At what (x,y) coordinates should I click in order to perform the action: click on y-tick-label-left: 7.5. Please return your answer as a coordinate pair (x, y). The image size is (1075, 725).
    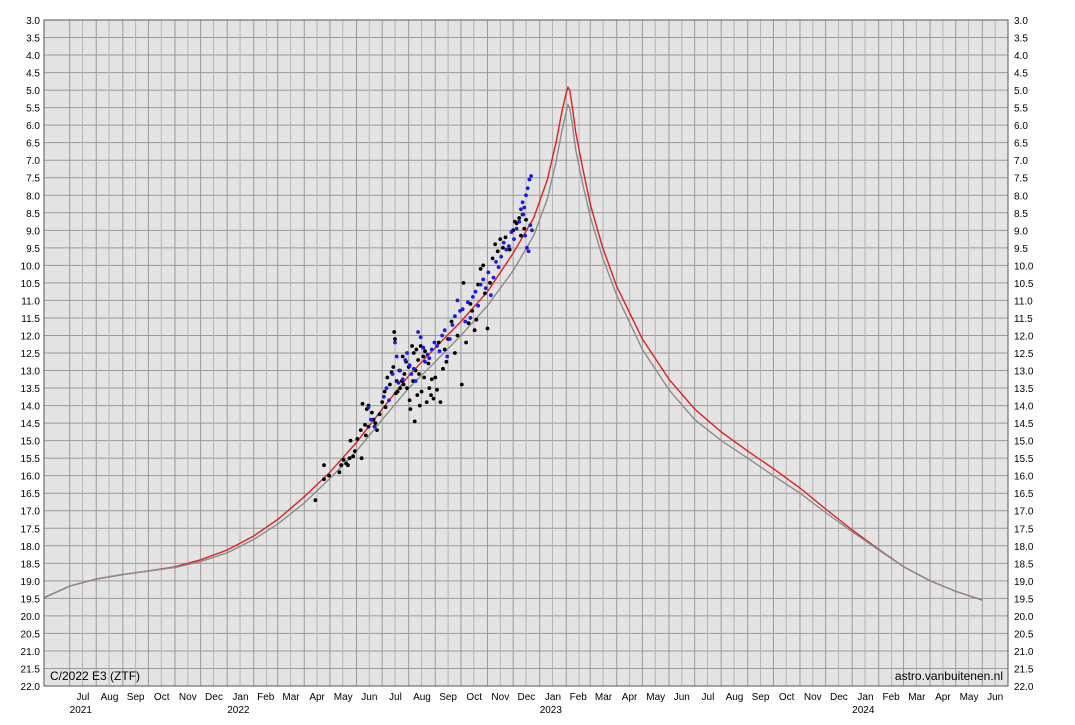
    Looking at the image, I should click on (33, 179).